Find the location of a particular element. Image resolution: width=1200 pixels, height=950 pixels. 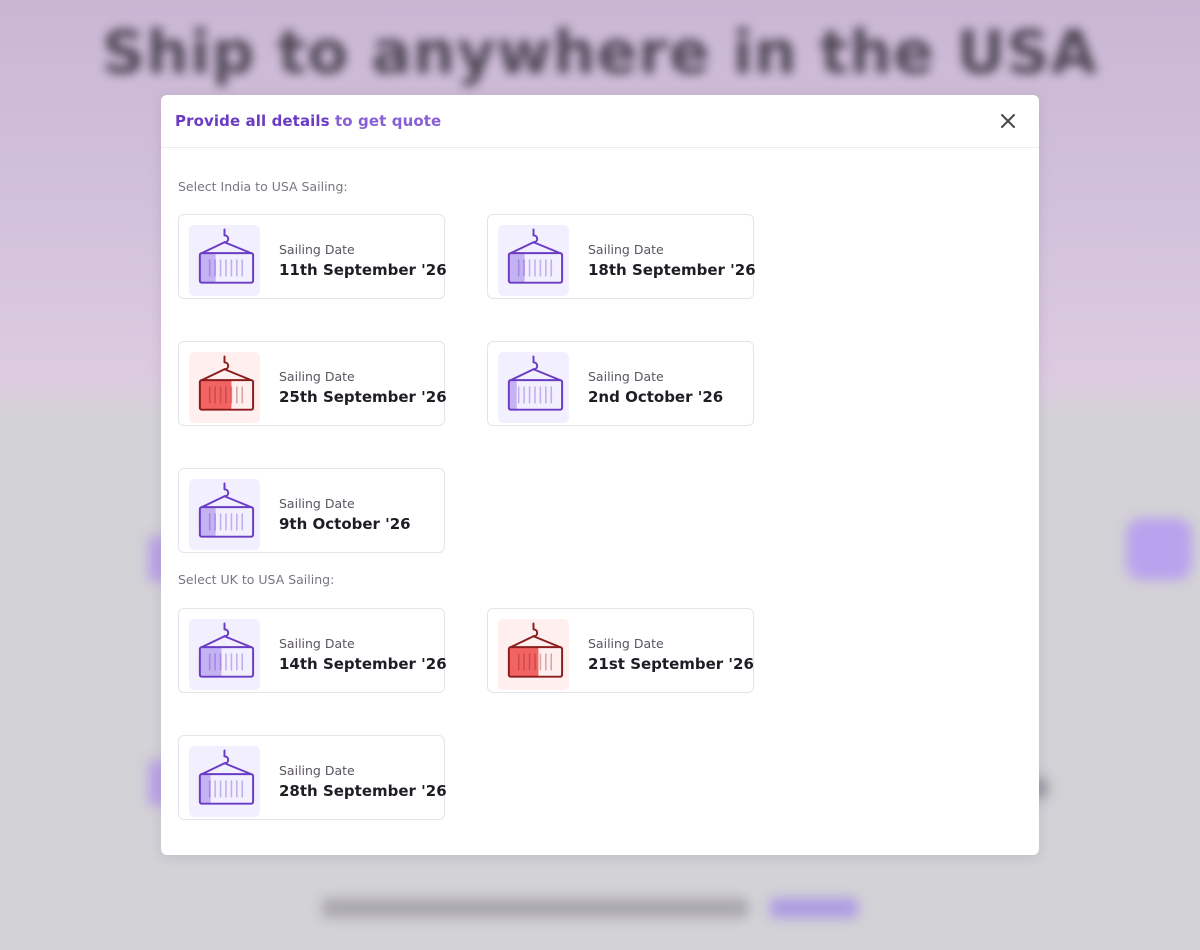

bg-footer-text is located at coordinates (535, 908).